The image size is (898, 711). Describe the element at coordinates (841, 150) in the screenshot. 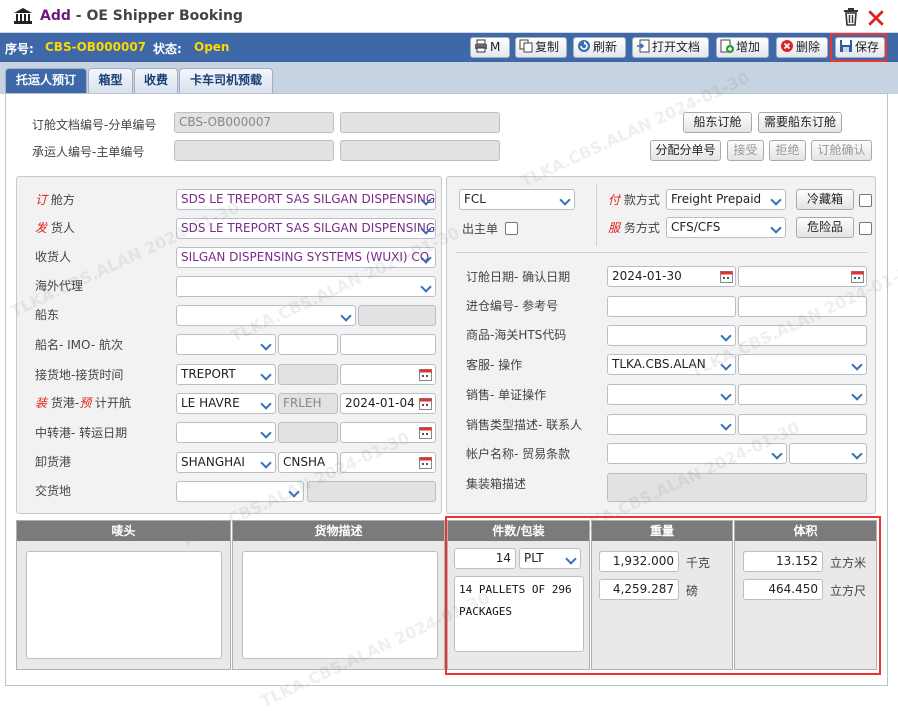

I see `booking-confirm-button: 订舱确认` at that location.